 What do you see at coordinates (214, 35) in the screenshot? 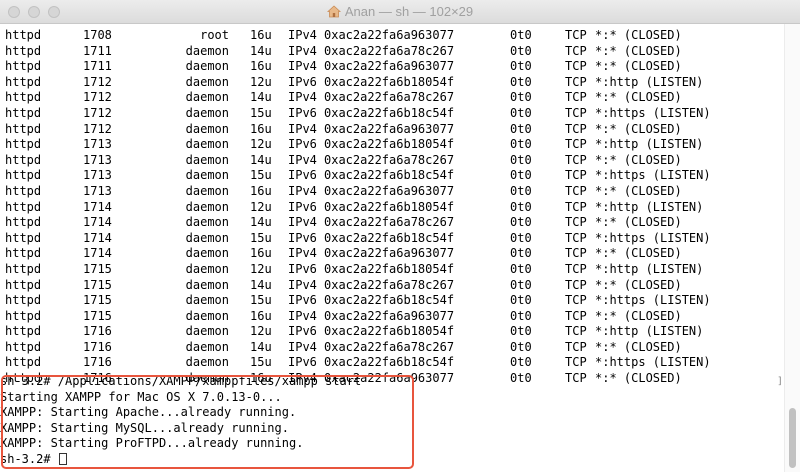
I see `process-user: root` at bounding box center [214, 35].